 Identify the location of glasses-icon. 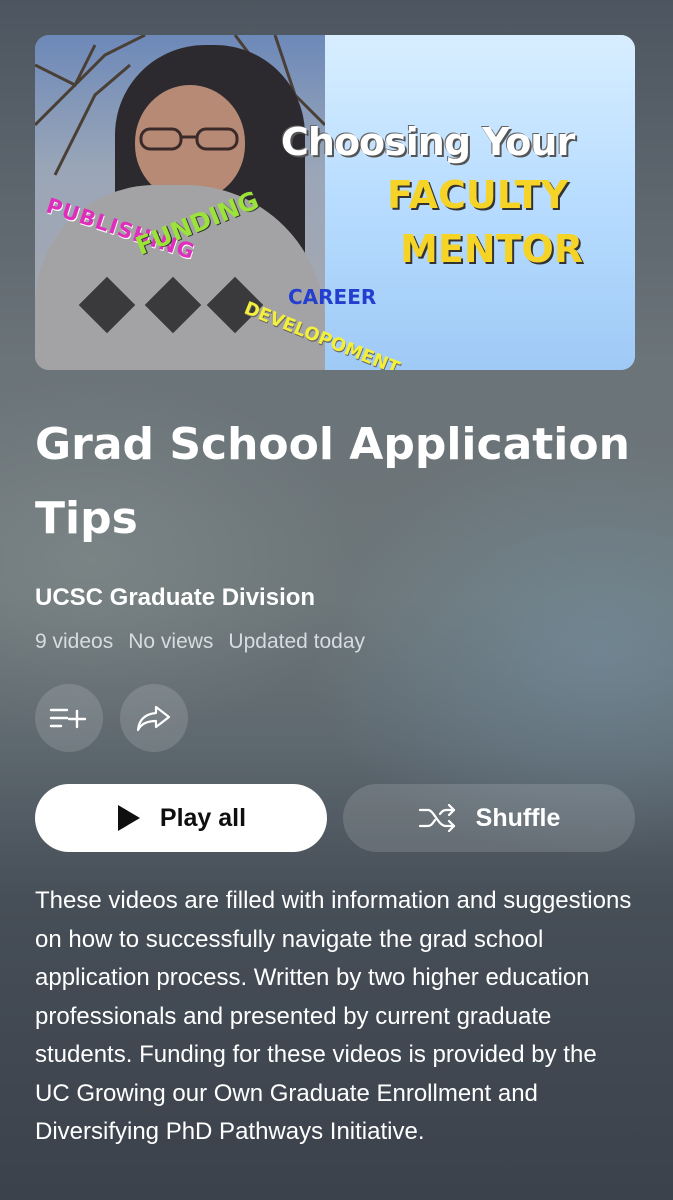
(189, 139).